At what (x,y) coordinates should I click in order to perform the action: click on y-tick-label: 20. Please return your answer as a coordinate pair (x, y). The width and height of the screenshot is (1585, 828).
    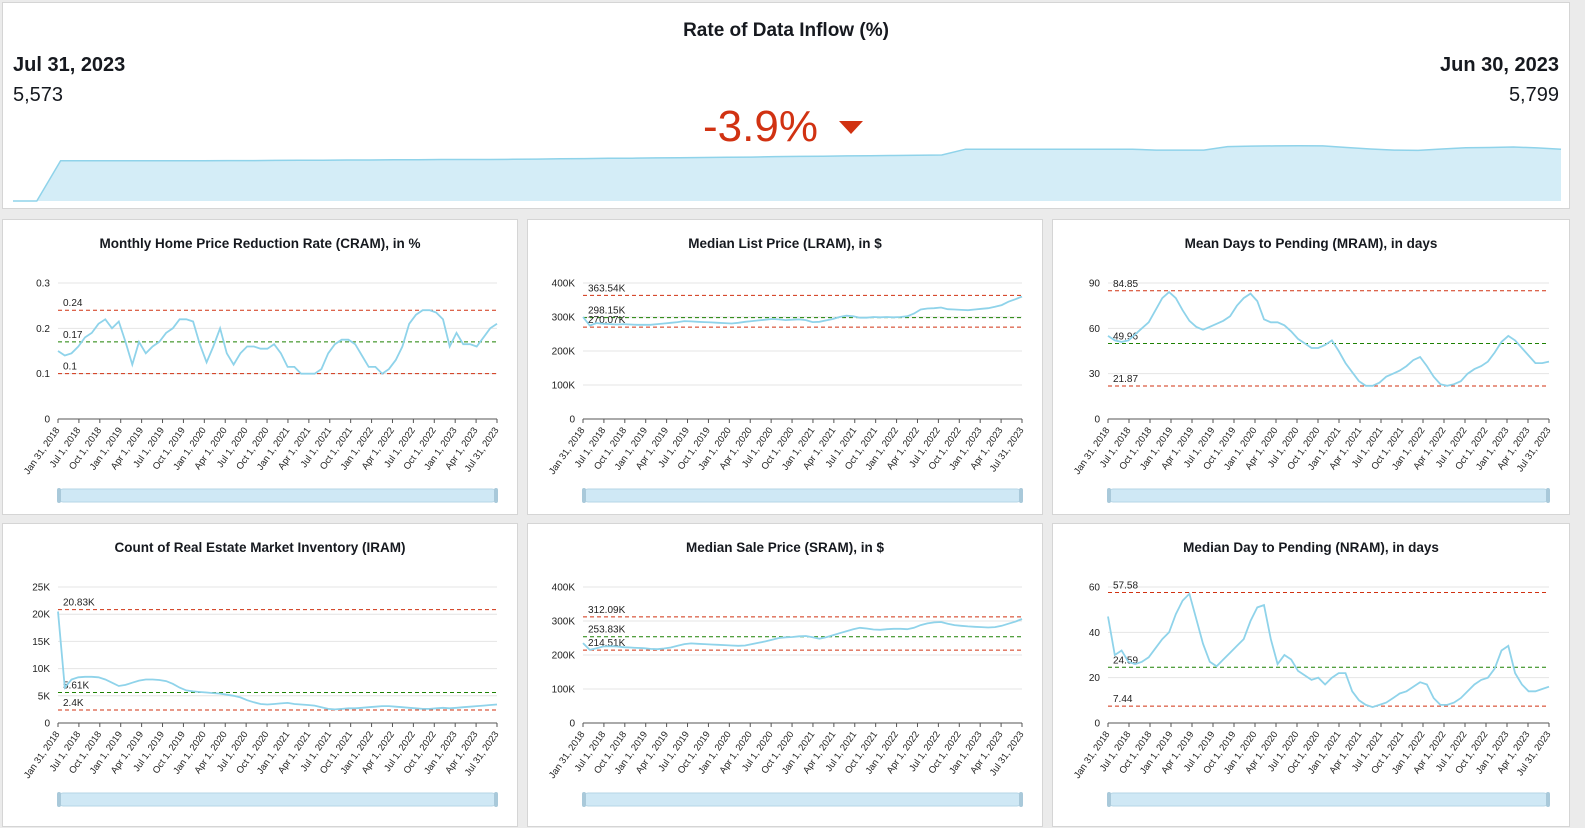
    Looking at the image, I should click on (1095, 678).